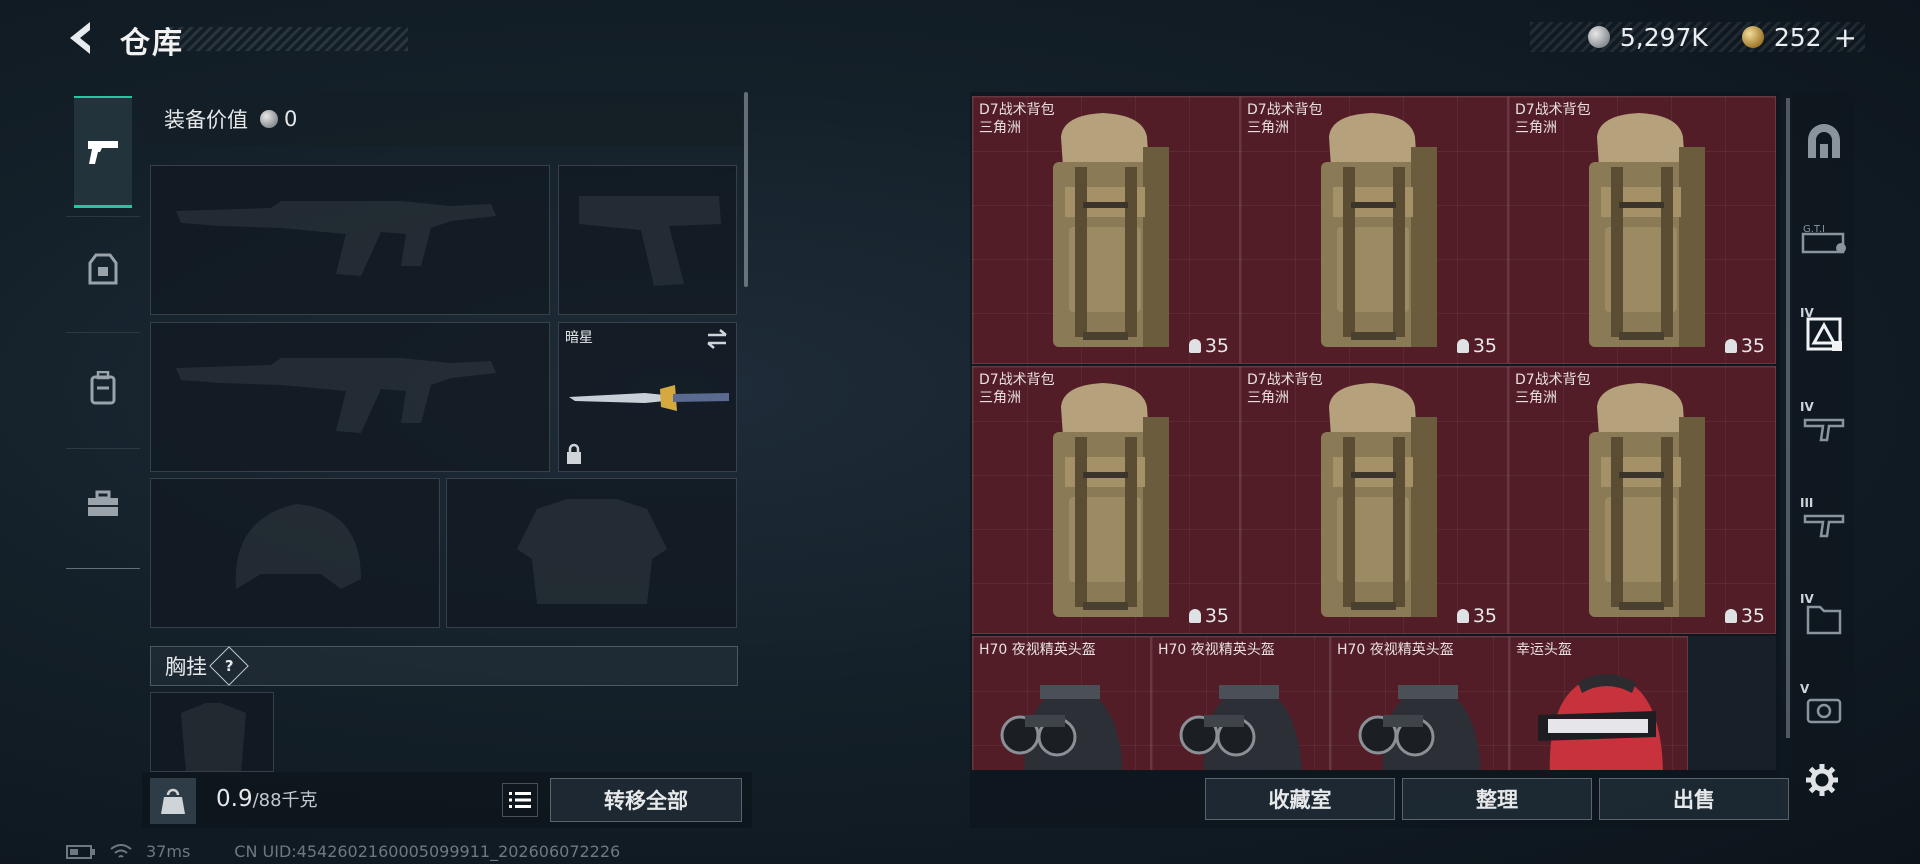 The height and width of the screenshot is (864, 1920). Describe the element at coordinates (646, 800) in the screenshot. I see `transfer-all-button: 转移全部` at that location.